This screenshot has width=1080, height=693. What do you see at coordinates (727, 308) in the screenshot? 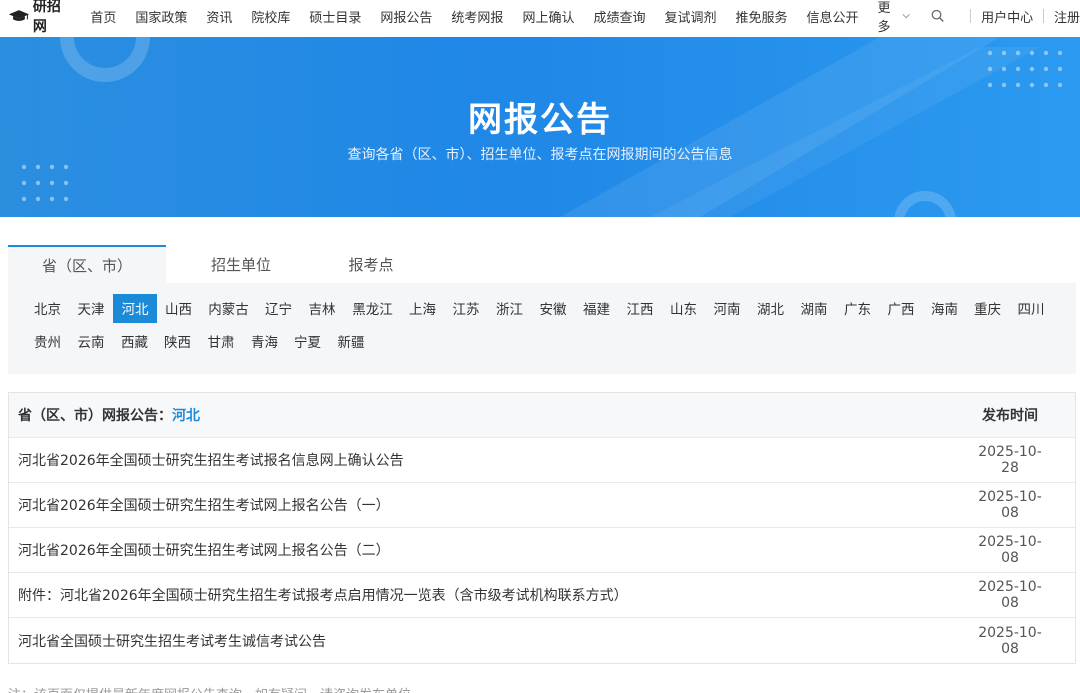
I see `province-item: 河南` at bounding box center [727, 308].